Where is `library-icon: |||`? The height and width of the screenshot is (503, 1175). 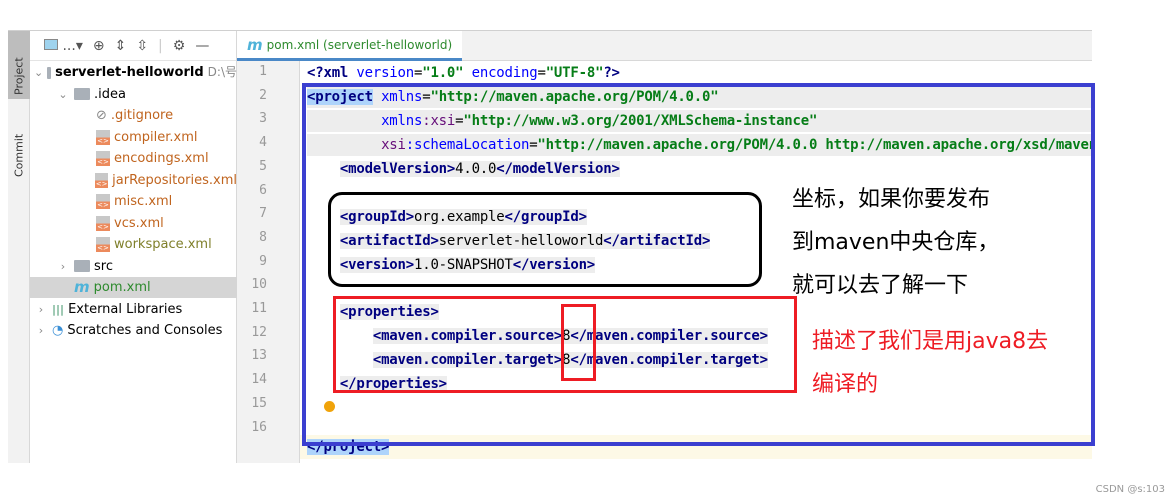 library-icon: ||| is located at coordinates (58, 309).